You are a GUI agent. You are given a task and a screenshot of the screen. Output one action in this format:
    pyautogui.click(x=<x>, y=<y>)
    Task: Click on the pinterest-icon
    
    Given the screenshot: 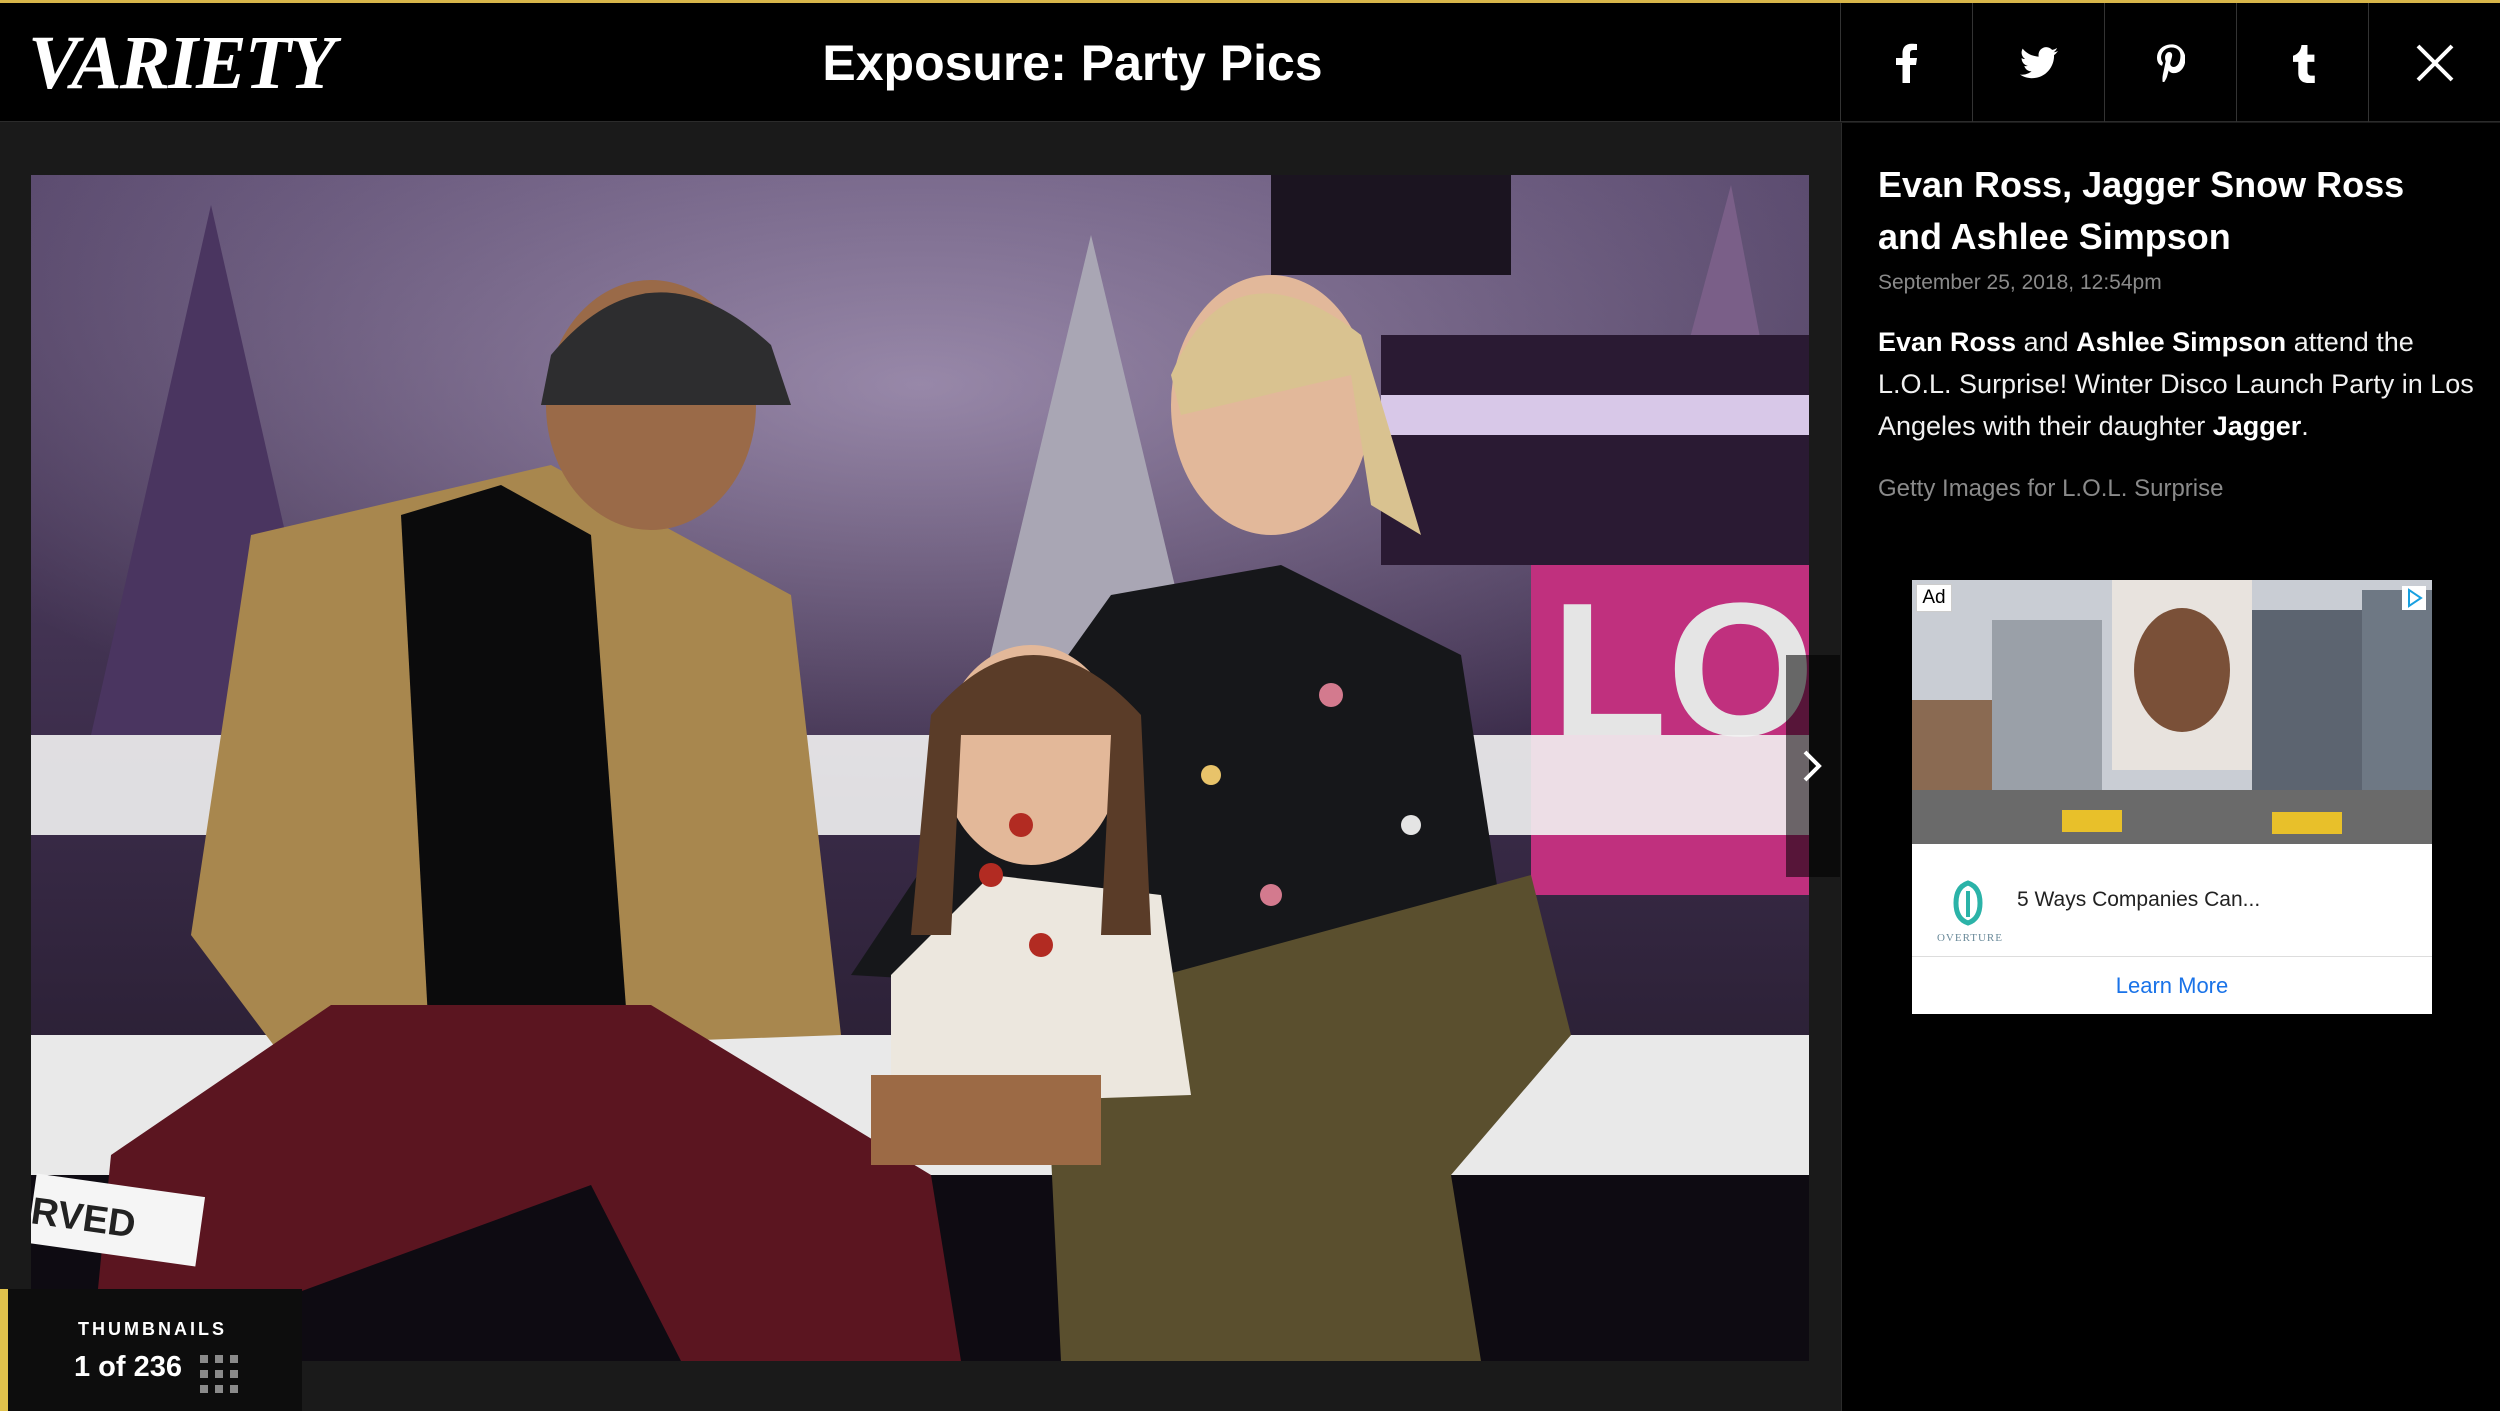 What is the action you would take?
    pyautogui.click(x=2170, y=62)
    